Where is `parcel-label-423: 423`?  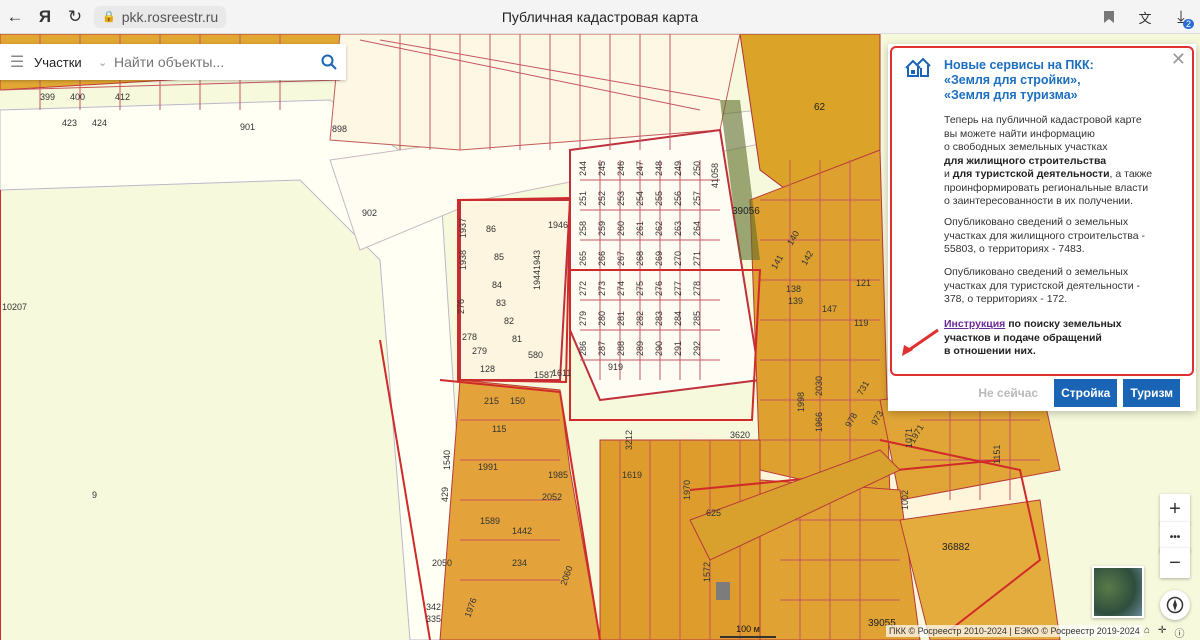
parcel-label-423: 423 is located at coordinates (69, 123).